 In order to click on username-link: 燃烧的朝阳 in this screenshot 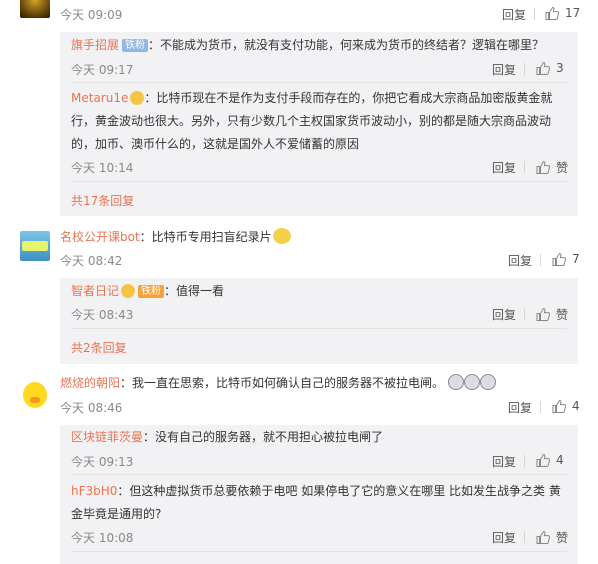, I will do `click(90, 383)`.